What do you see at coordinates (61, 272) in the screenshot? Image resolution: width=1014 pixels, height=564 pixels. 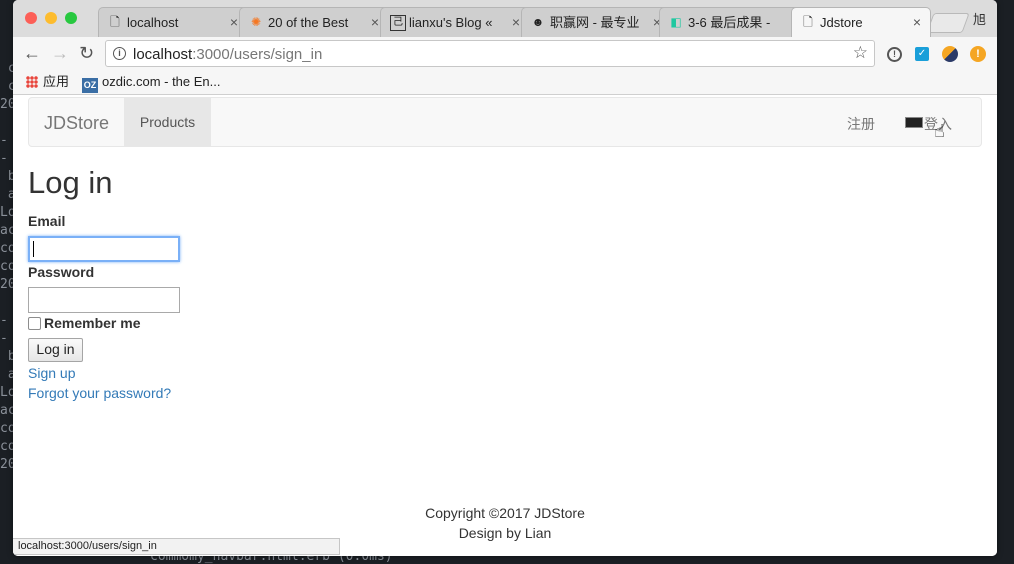 I see `password-label: Password` at bounding box center [61, 272].